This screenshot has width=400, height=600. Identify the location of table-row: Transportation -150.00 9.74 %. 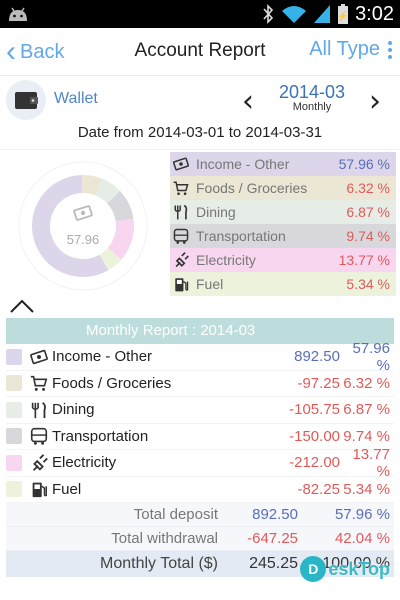
(200, 437).